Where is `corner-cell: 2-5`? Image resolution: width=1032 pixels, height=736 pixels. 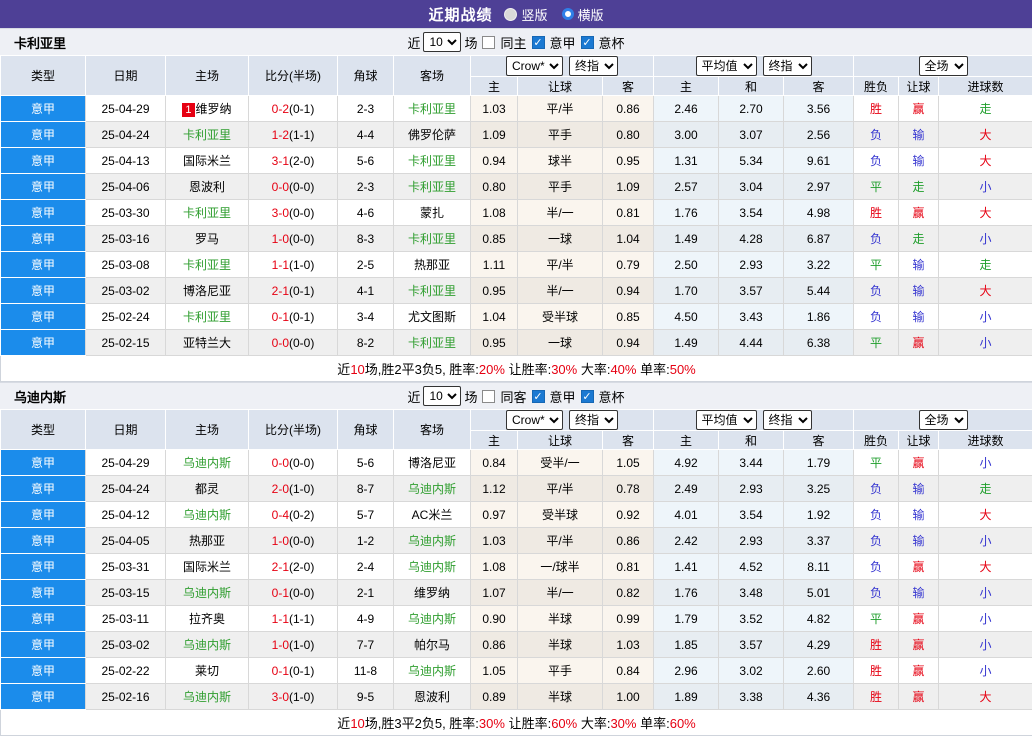 corner-cell: 2-5 is located at coordinates (366, 265).